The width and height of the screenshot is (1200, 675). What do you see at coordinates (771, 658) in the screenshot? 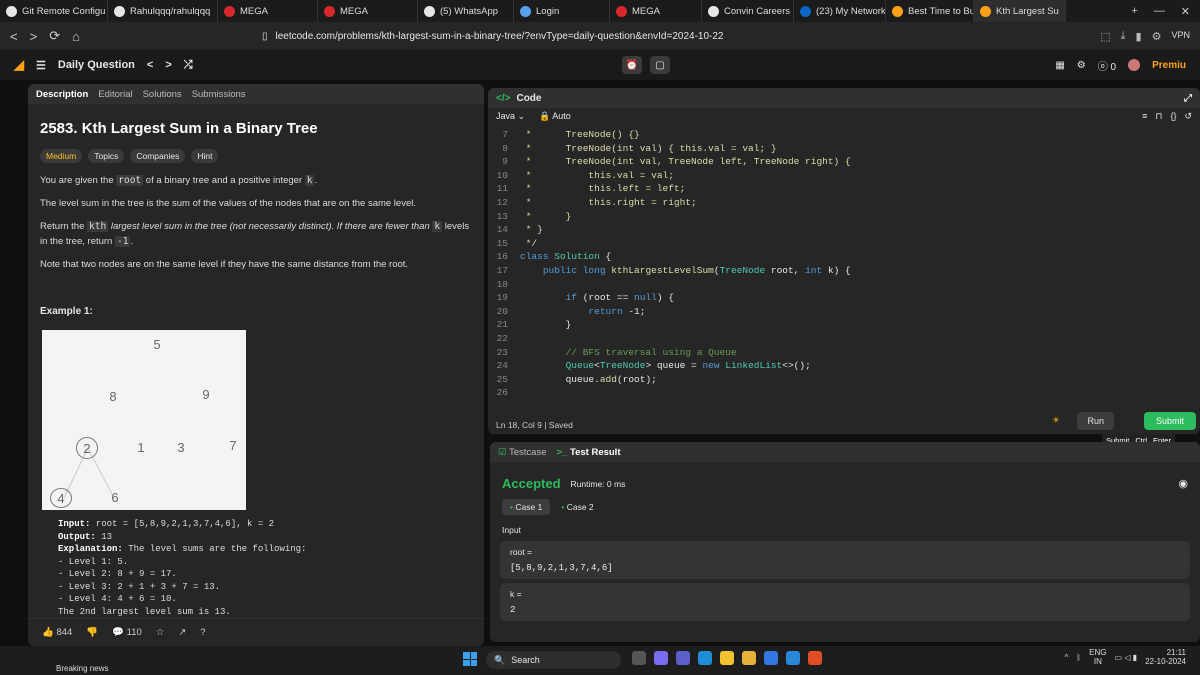
I see `store-icon` at bounding box center [771, 658].